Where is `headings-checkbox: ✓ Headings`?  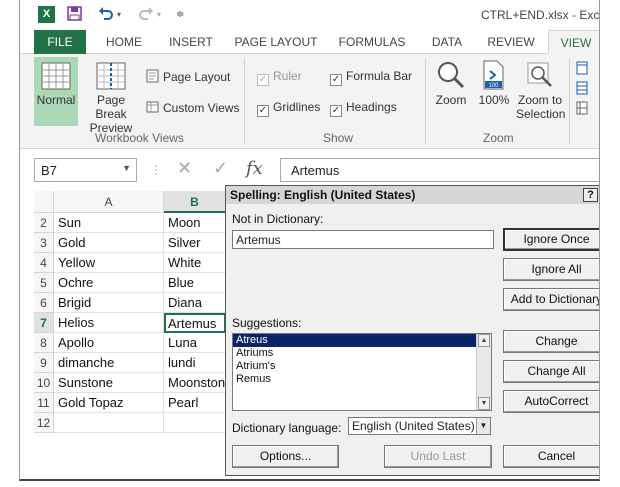 headings-checkbox: ✓ Headings is located at coordinates (363, 108).